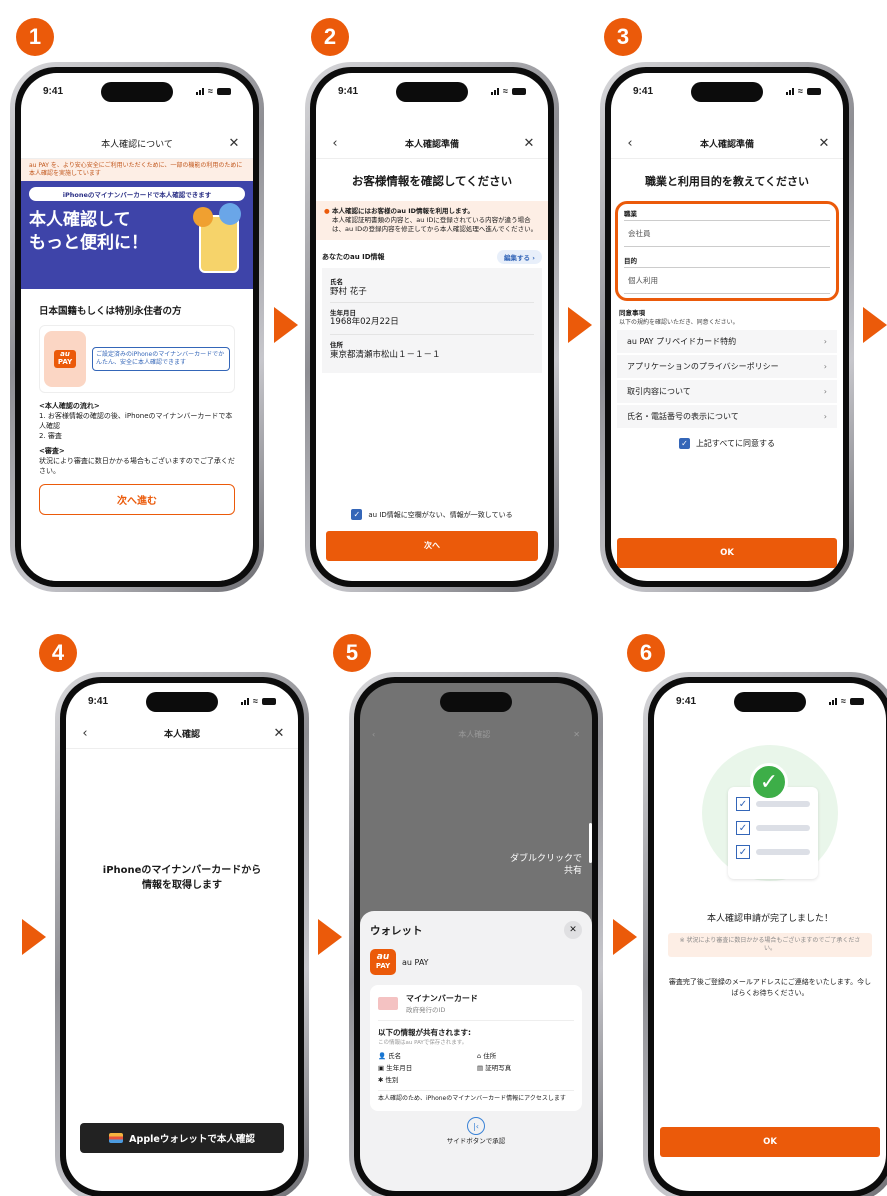 The width and height of the screenshot is (887, 1196). Describe the element at coordinates (476, 734) in the screenshot. I see `dimmed-nav-bar: ‹ 本人確認 ✕` at that location.